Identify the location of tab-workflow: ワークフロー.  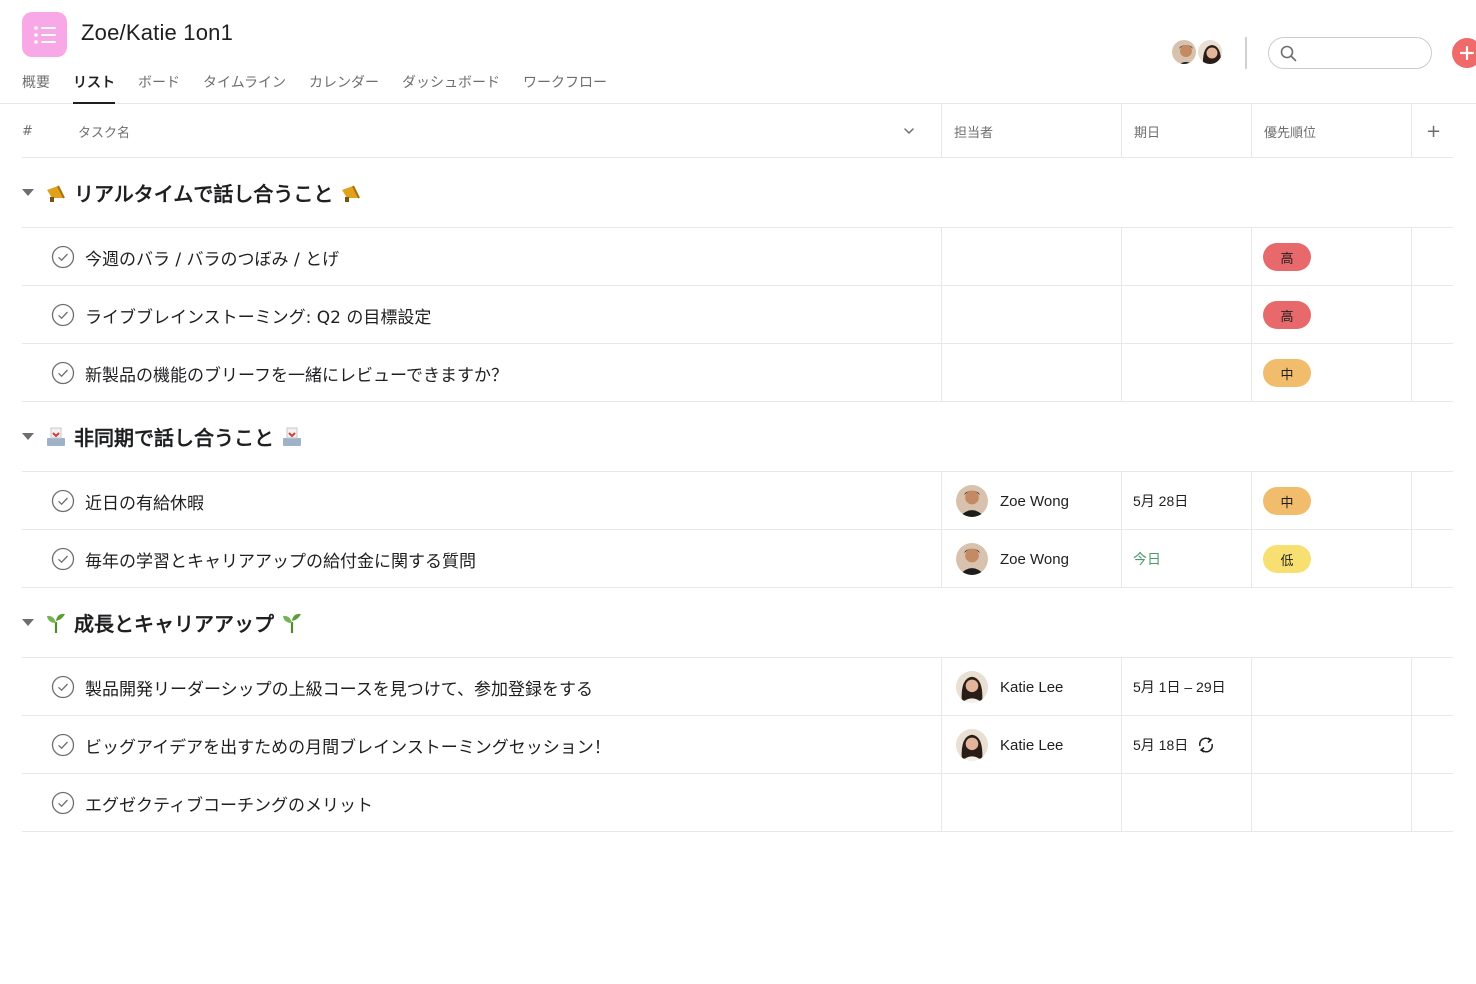
(565, 84).